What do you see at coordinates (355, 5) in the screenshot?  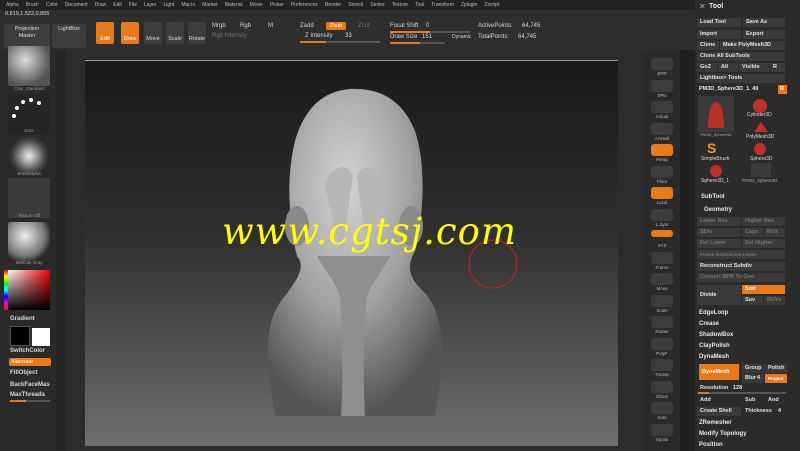 I see `menu-item-stencil: Stencil` at bounding box center [355, 5].